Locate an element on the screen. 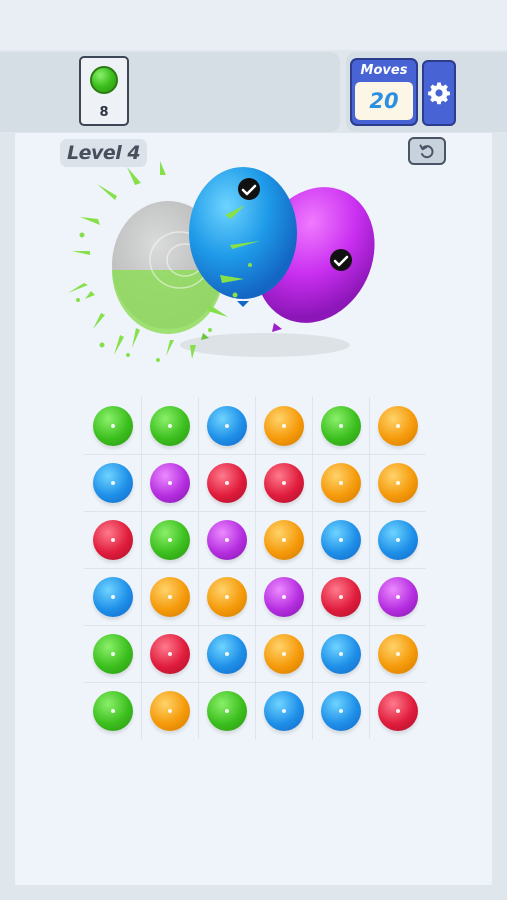  status-area is located at coordinates (253, 25).